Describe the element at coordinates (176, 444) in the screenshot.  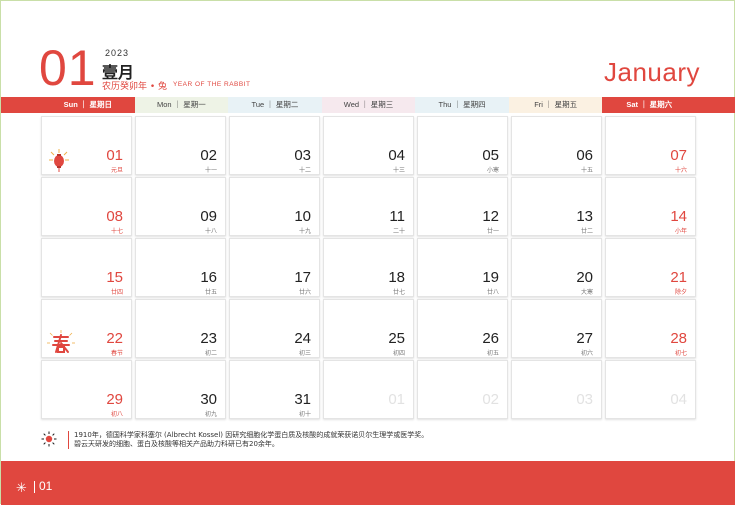
I see `footnote-line-2: 碧云天研发的细胞、蛋白及核酸等相关产品助力科研已有20余年。` at that location.